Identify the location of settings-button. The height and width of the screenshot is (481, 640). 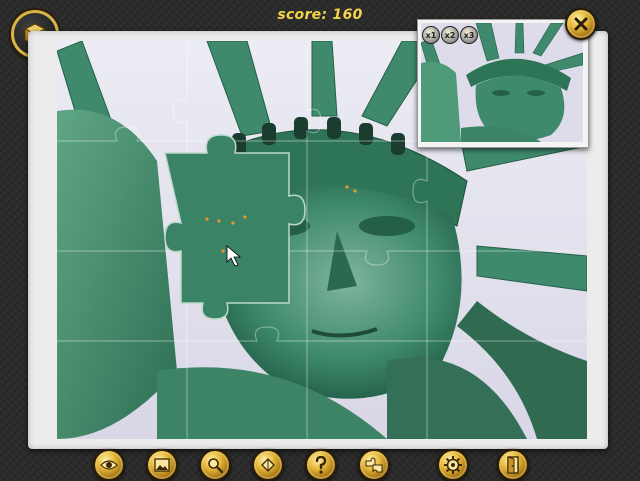
(453, 465).